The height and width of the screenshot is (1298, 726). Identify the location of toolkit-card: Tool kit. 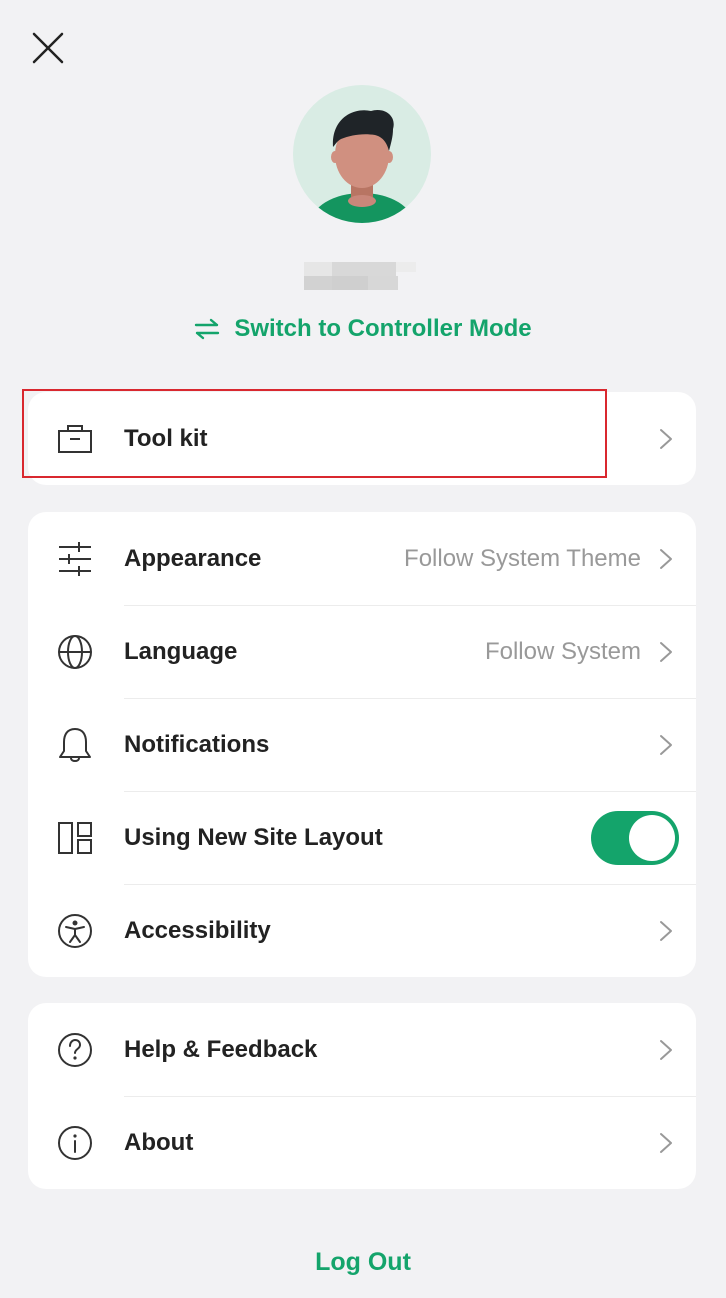
(362, 438).